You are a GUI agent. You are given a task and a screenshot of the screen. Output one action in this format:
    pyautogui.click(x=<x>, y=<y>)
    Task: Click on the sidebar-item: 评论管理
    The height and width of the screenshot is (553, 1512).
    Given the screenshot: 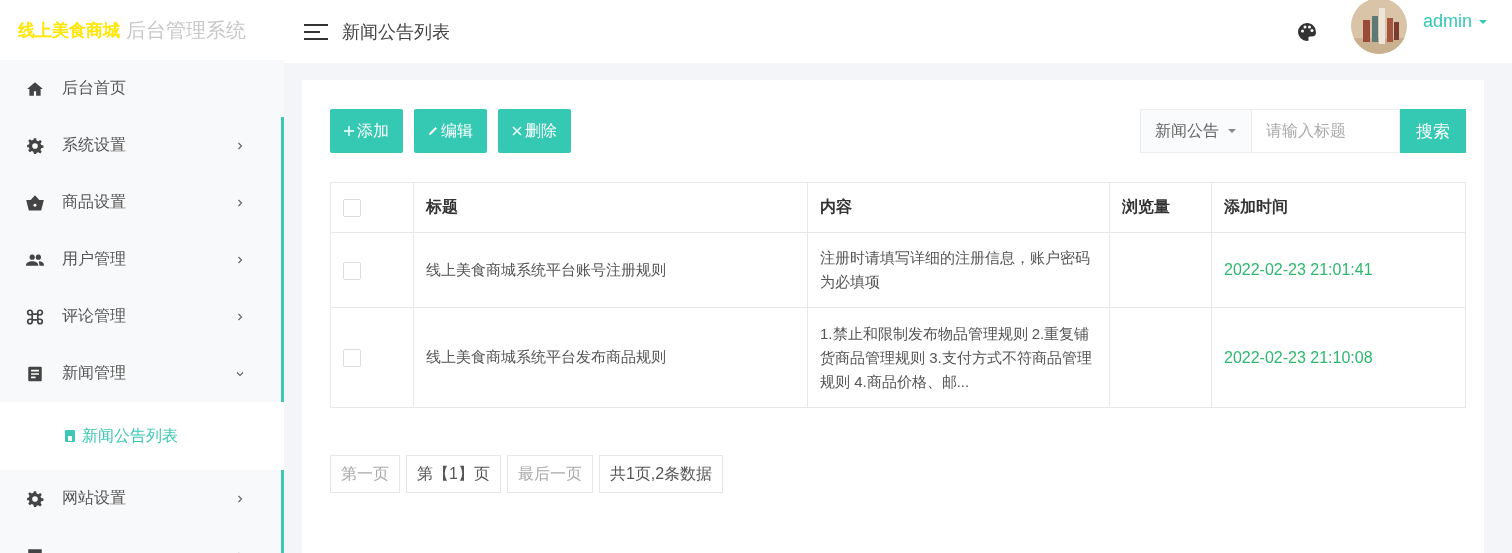 What is the action you would take?
    pyautogui.click(x=140, y=316)
    